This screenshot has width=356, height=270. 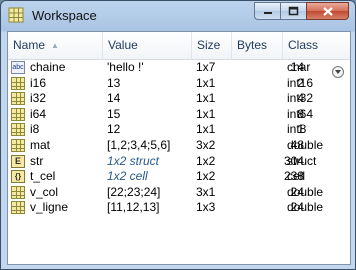 I want to click on variable-size: 1x3, so click(x=206, y=207).